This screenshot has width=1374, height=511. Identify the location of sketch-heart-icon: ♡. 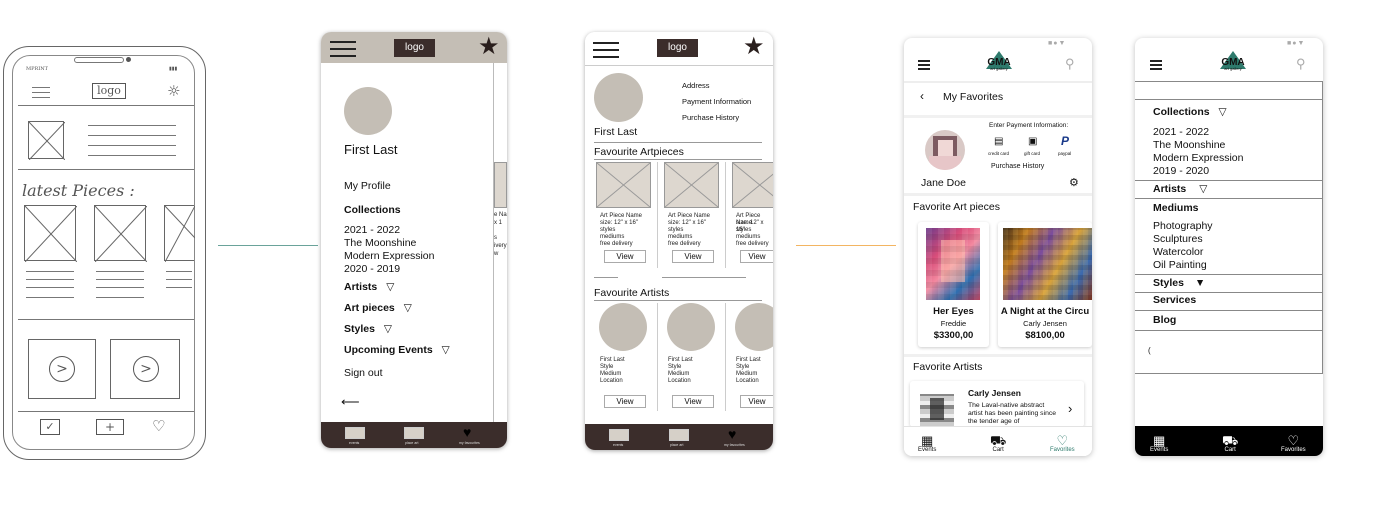
(158, 426).